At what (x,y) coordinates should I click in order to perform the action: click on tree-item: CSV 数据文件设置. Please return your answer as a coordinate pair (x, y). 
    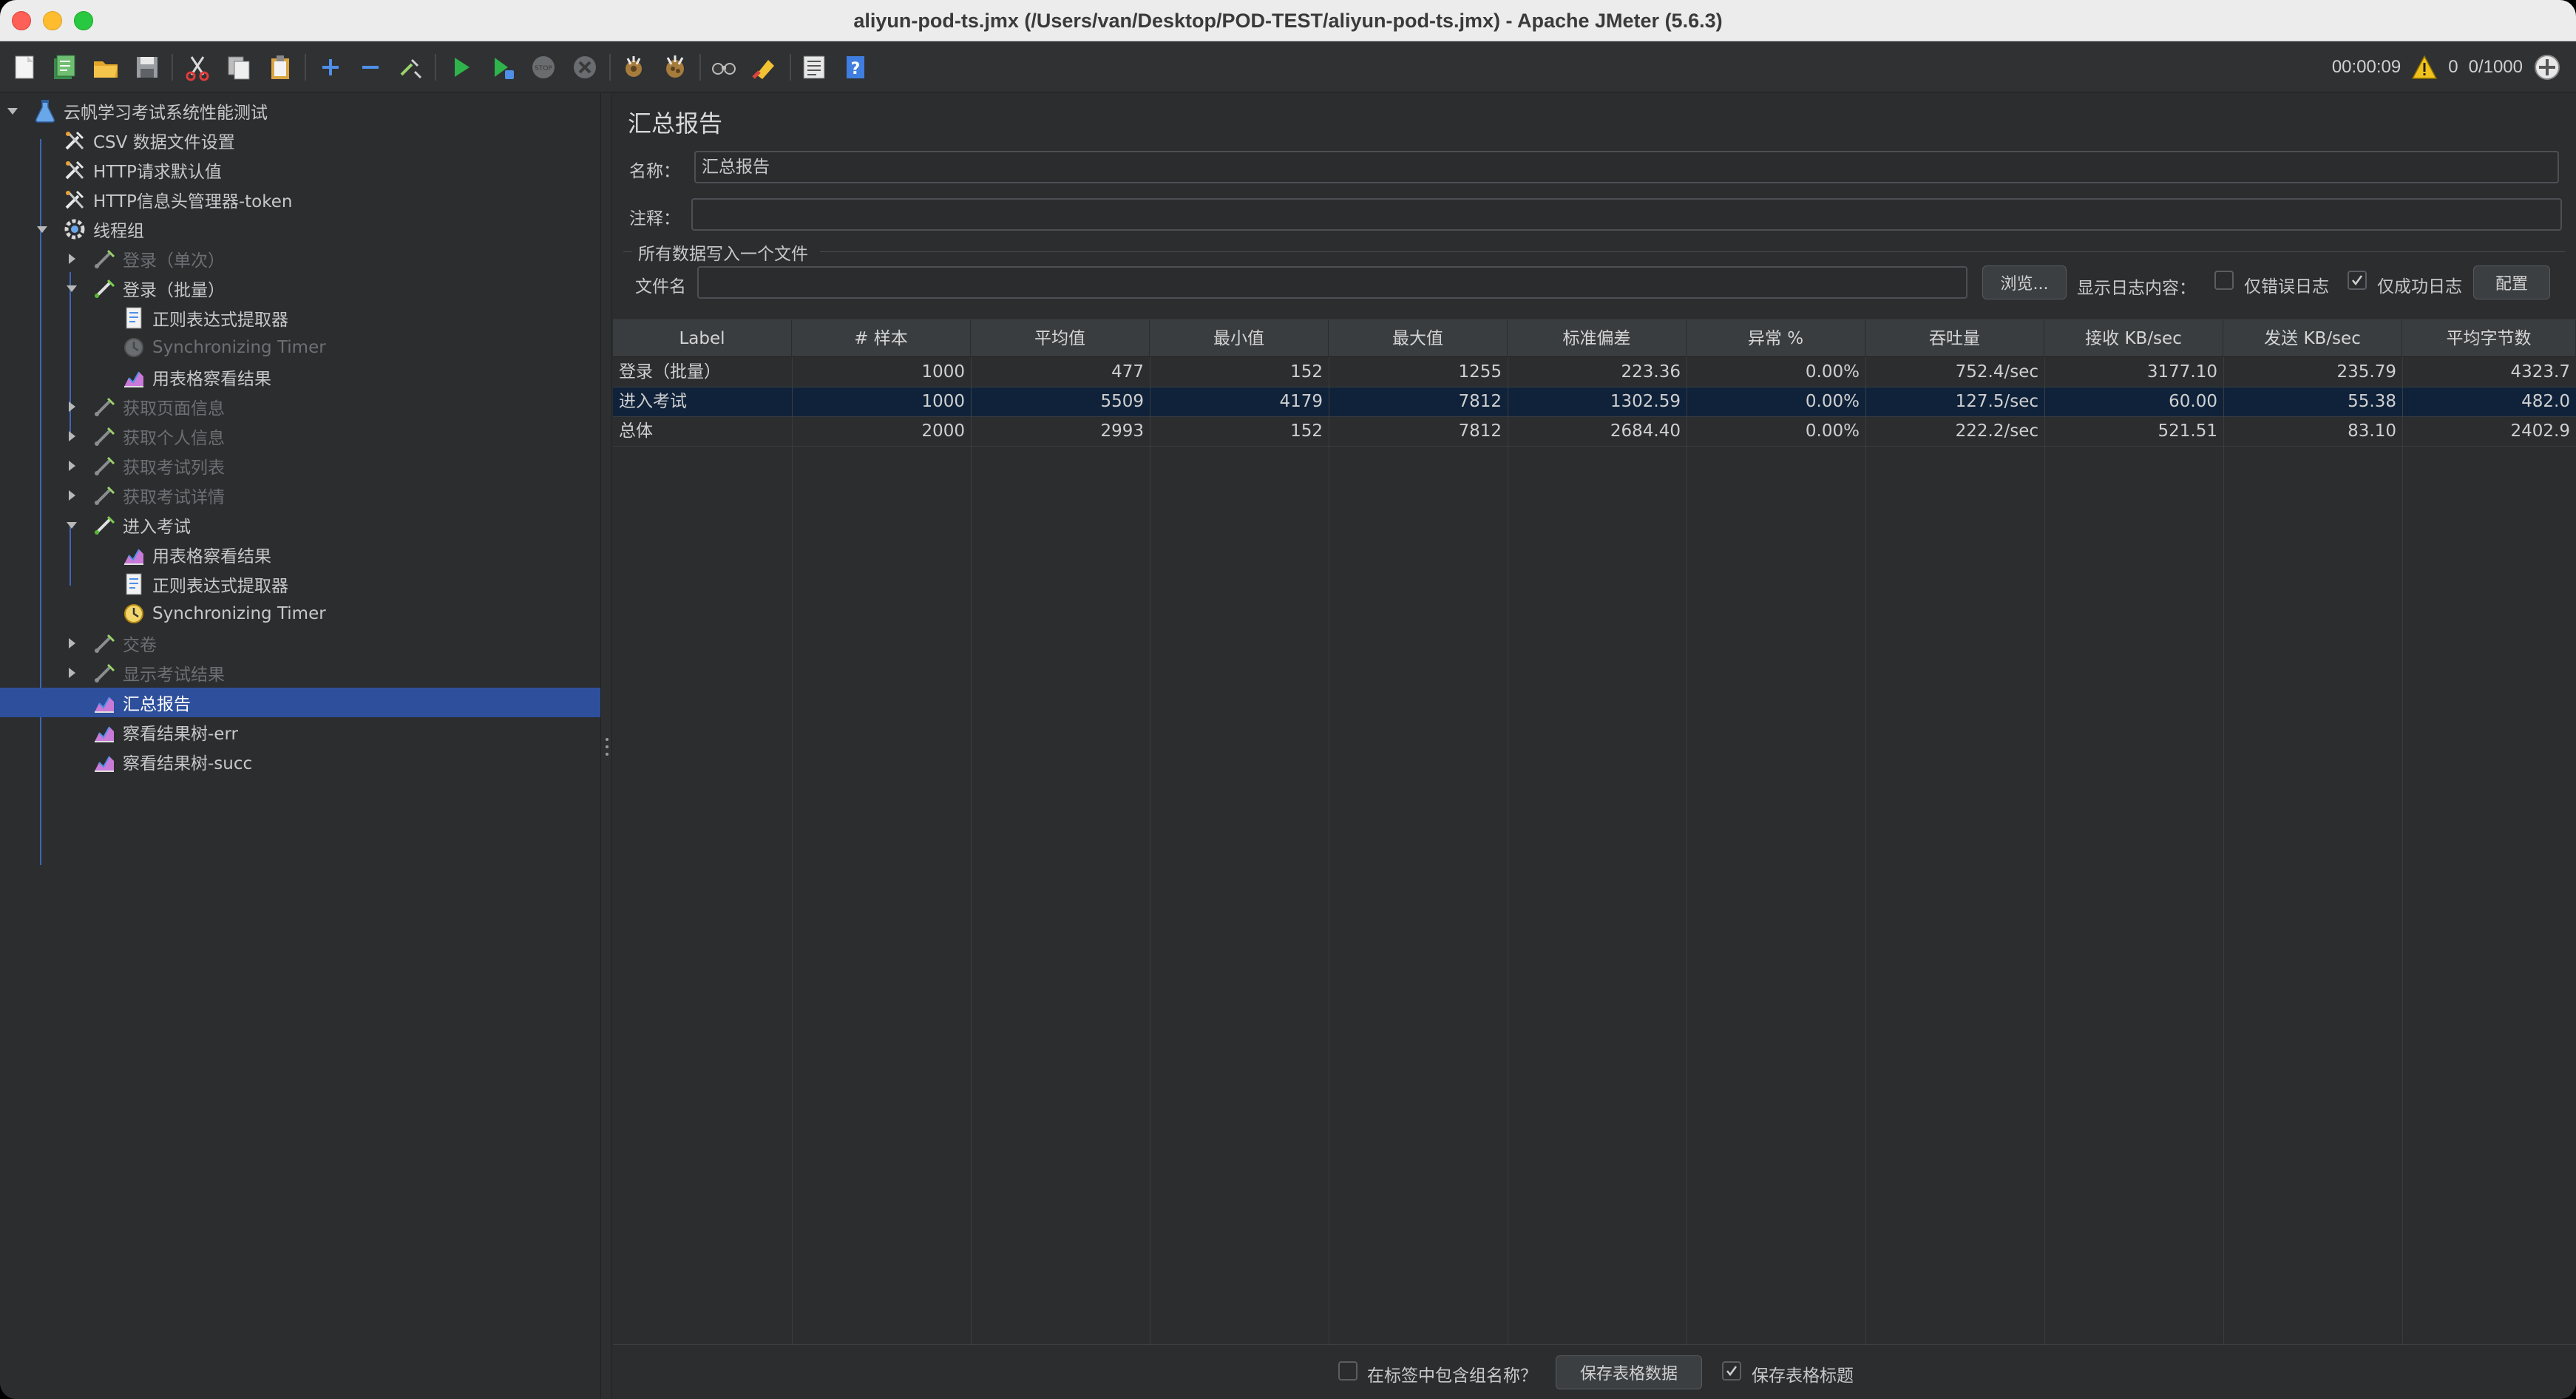
    Looking at the image, I should click on (300, 140).